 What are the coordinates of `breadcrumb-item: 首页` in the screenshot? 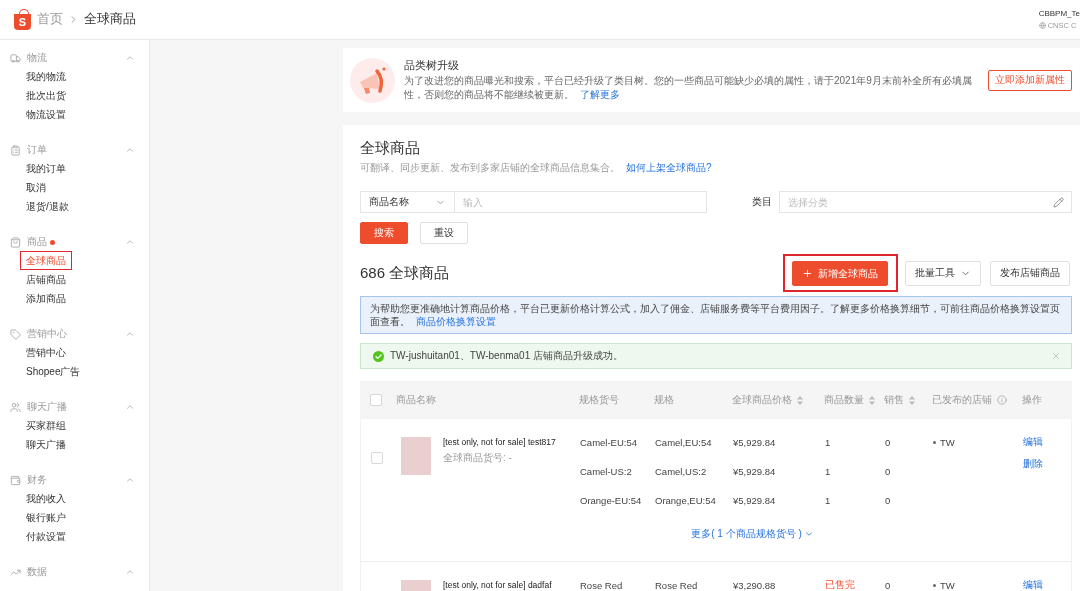 It's located at (50, 19).